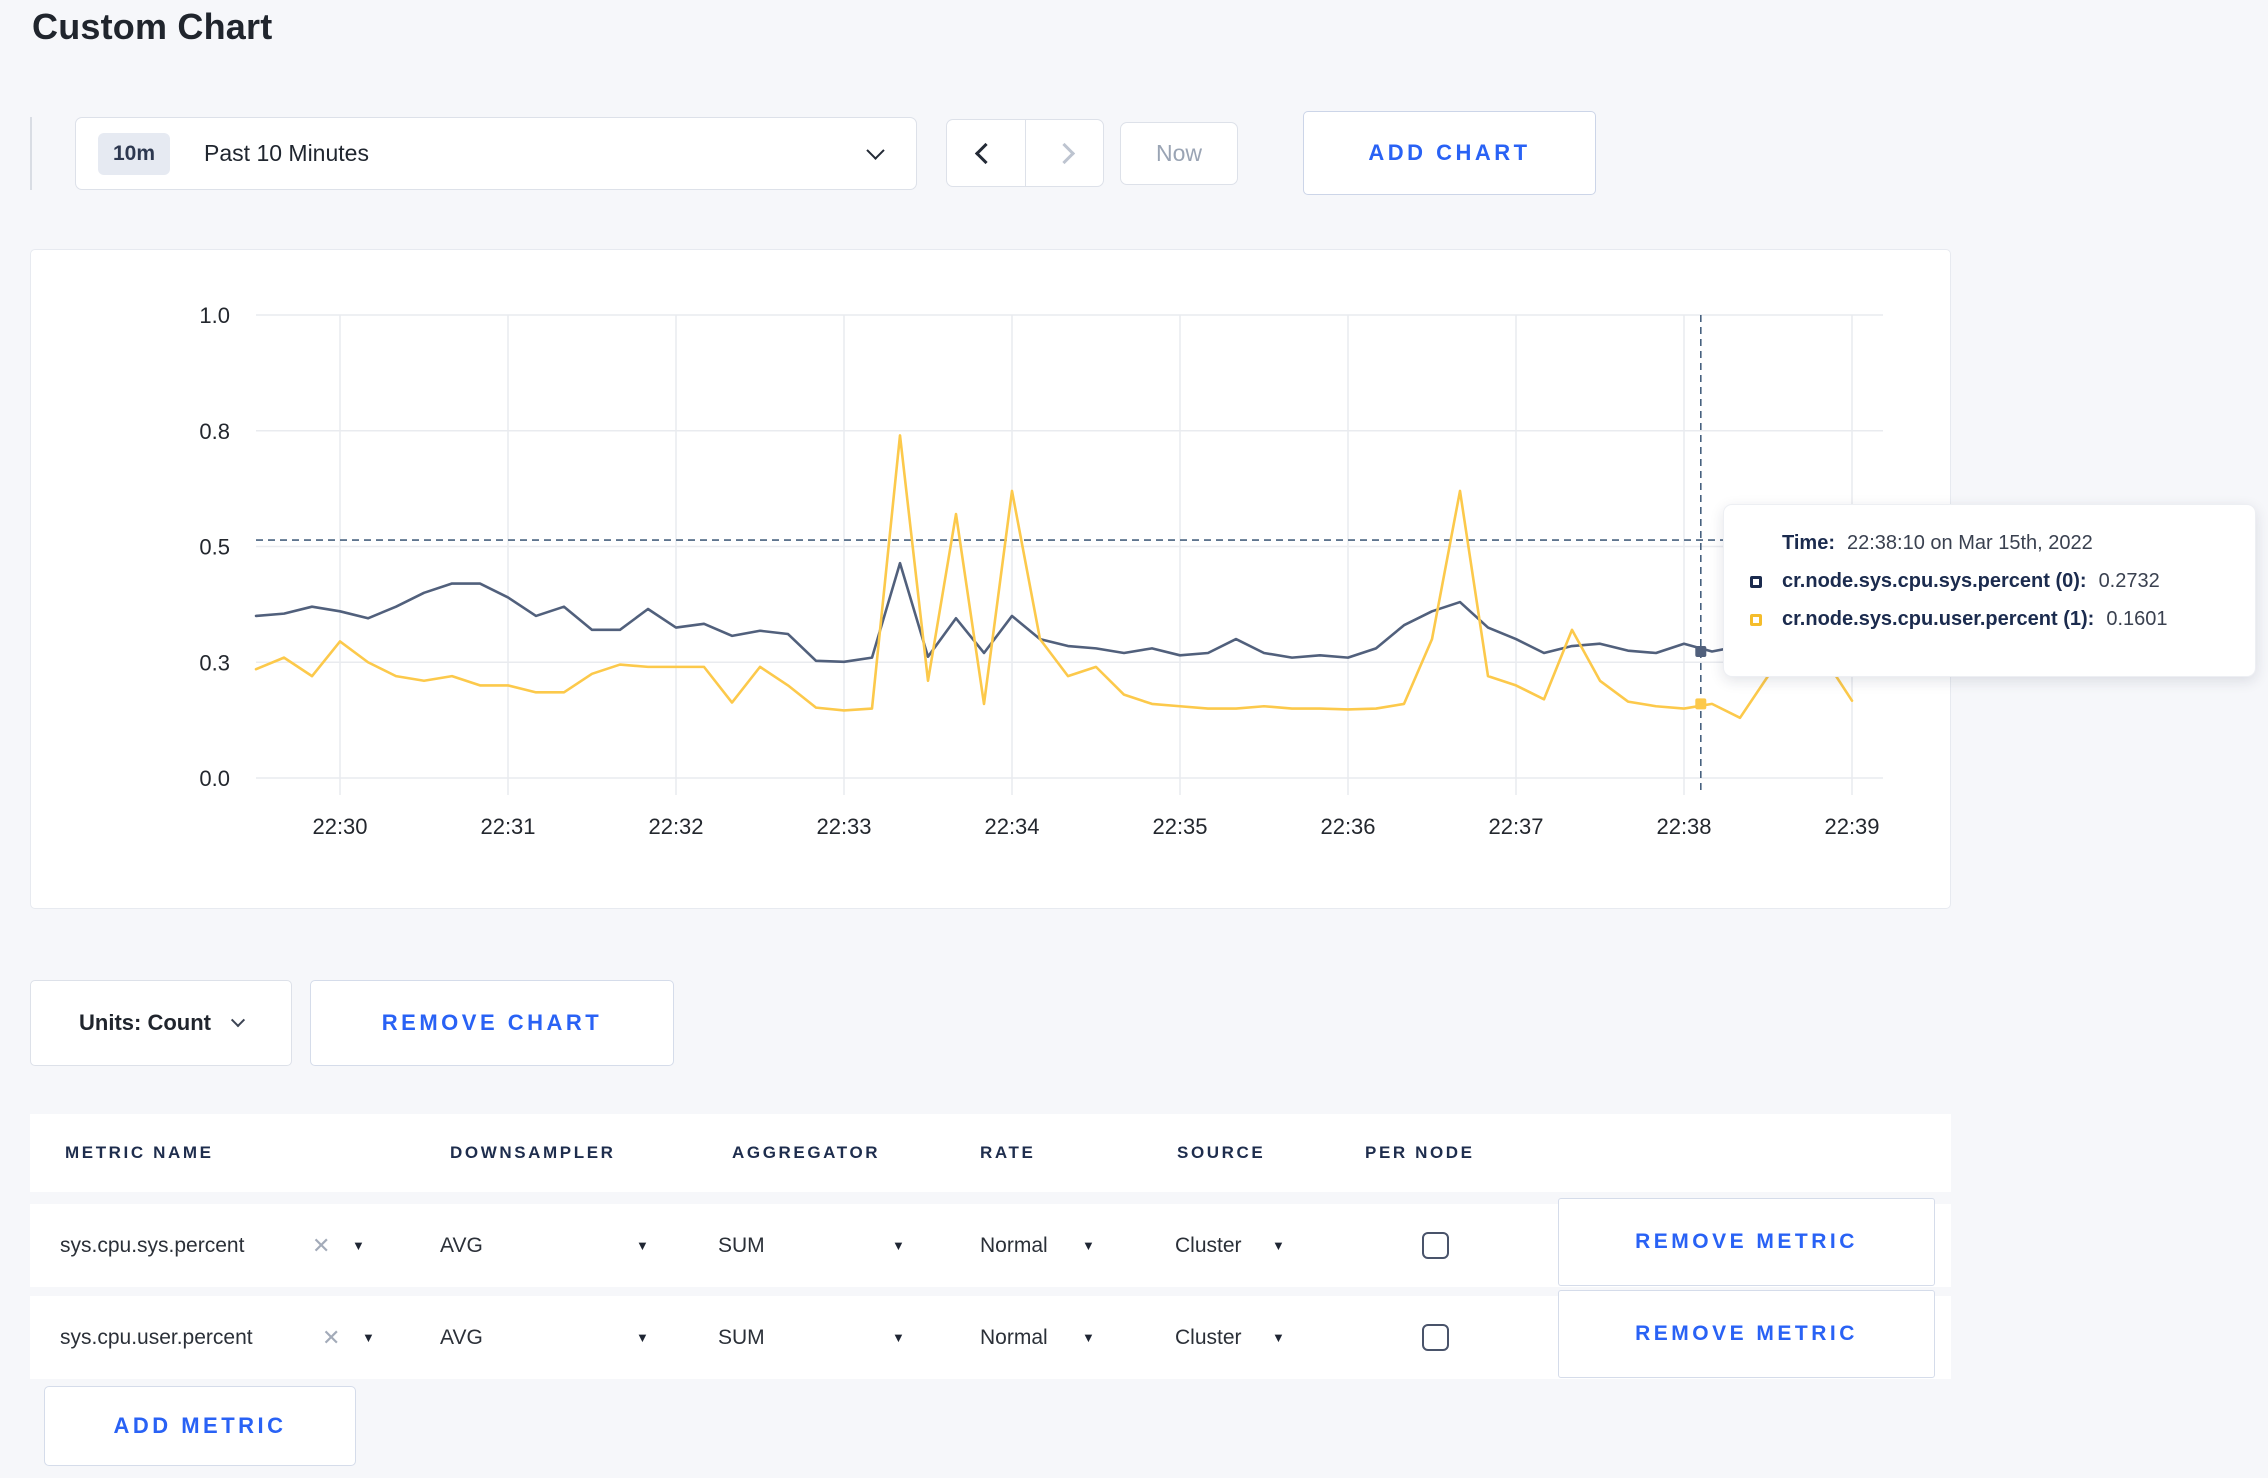  Describe the element at coordinates (2137, 619) in the screenshot. I see `tooltip-series-value: 0.1601` at that location.